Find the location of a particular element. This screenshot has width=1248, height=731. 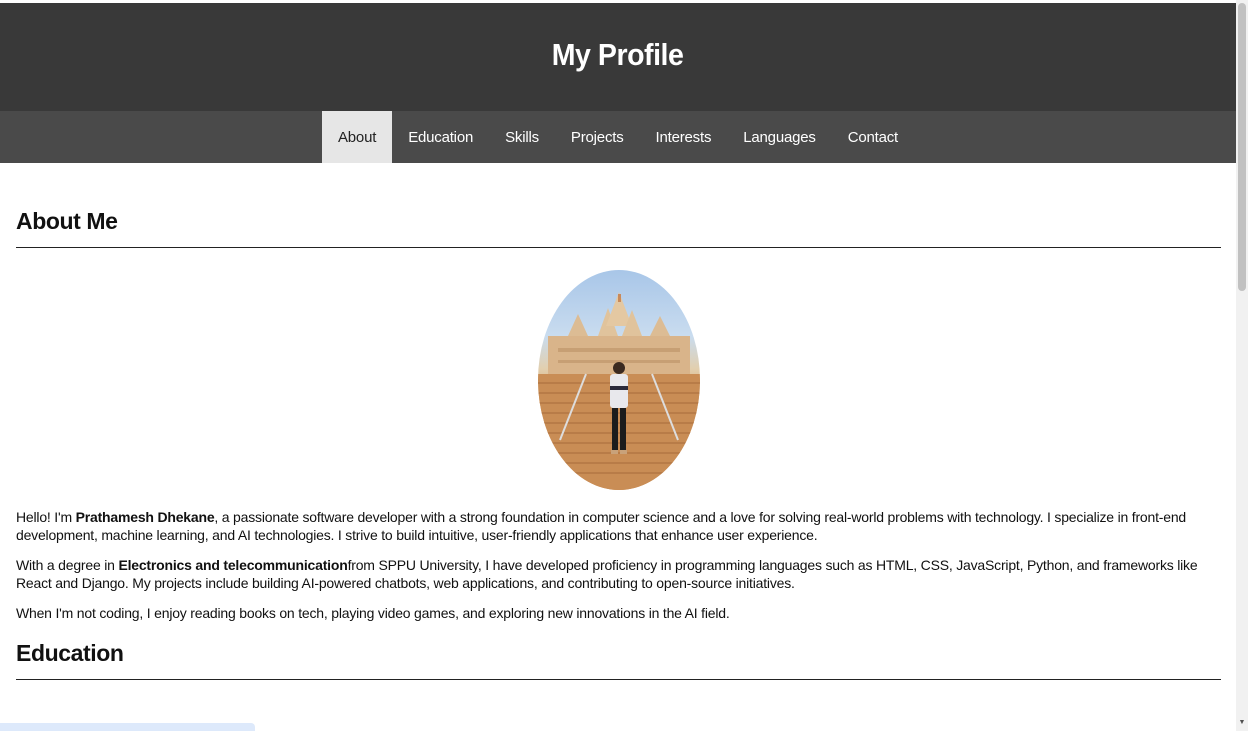

profile-photo-illustration is located at coordinates (618, 391).